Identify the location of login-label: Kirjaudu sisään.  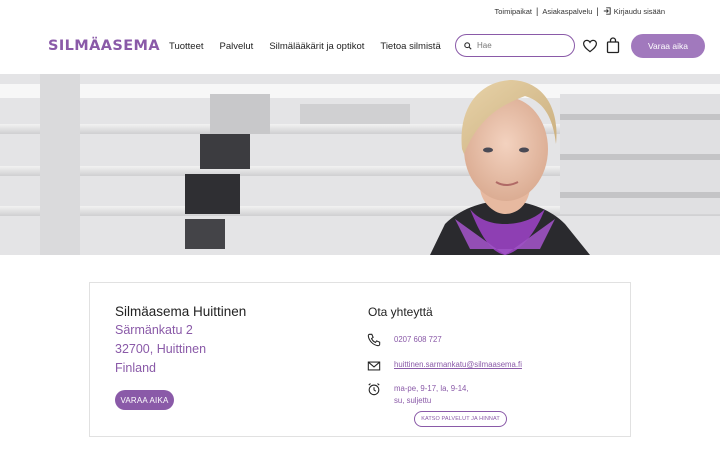
(639, 11).